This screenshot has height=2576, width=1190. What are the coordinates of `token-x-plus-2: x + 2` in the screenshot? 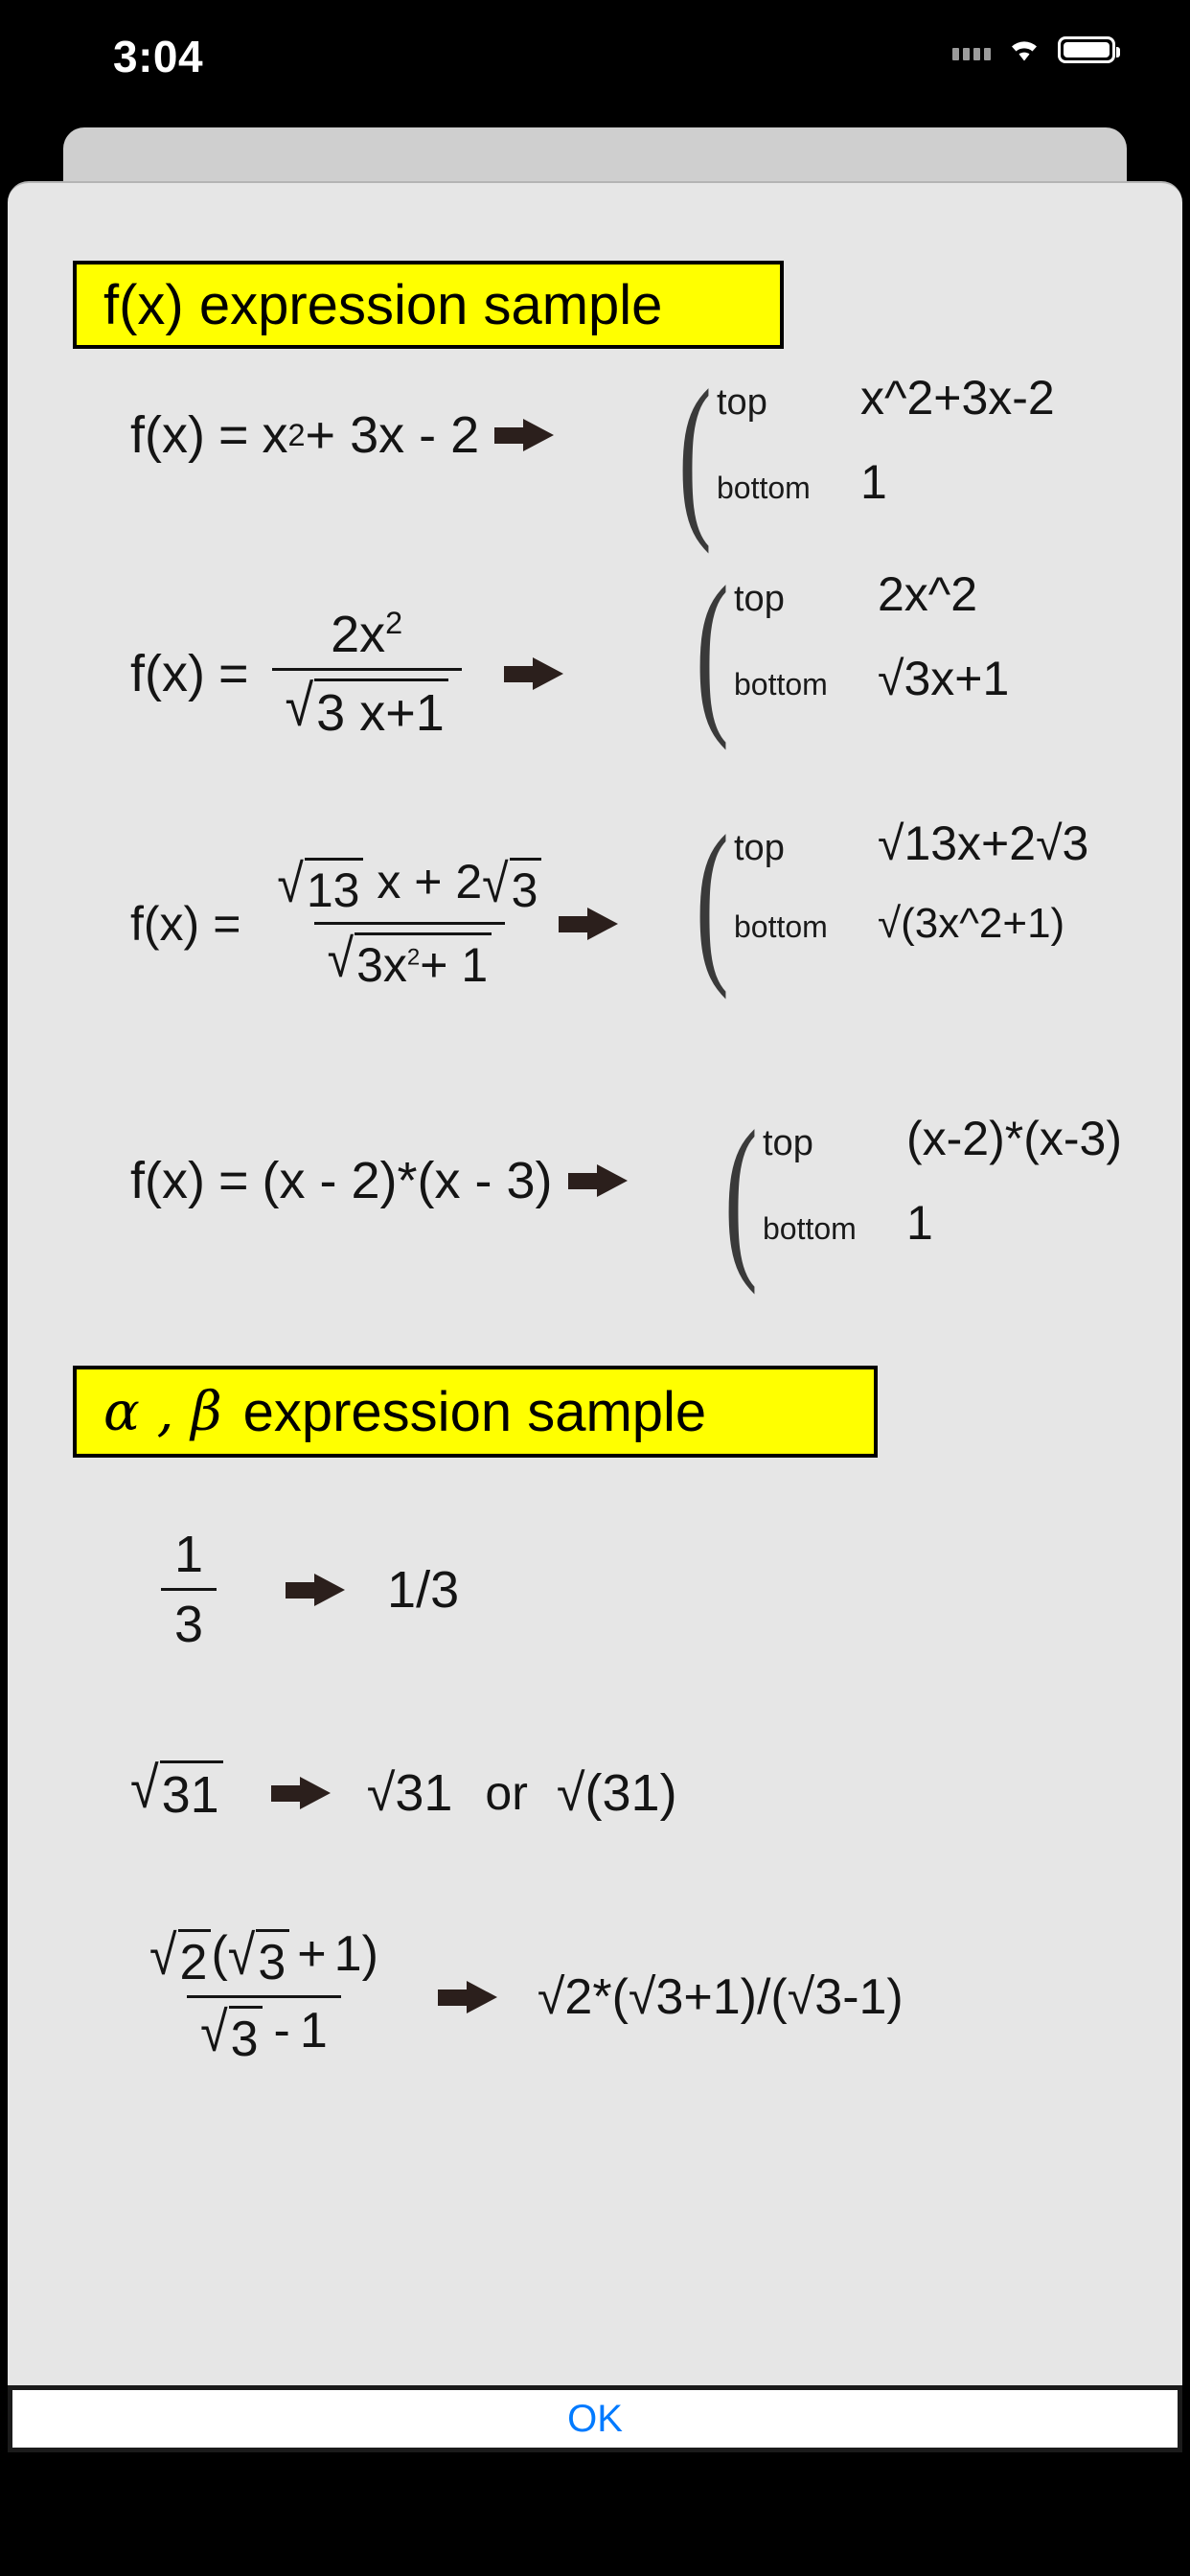 It's located at (423, 881).